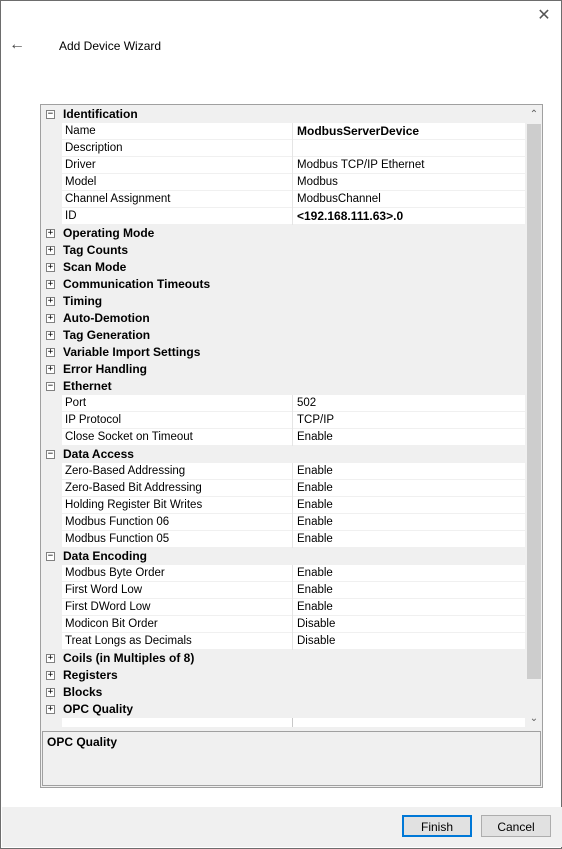 This screenshot has height=849, width=562. I want to click on property-row: Treat Longs as Decimals Disable, so click(283, 641).